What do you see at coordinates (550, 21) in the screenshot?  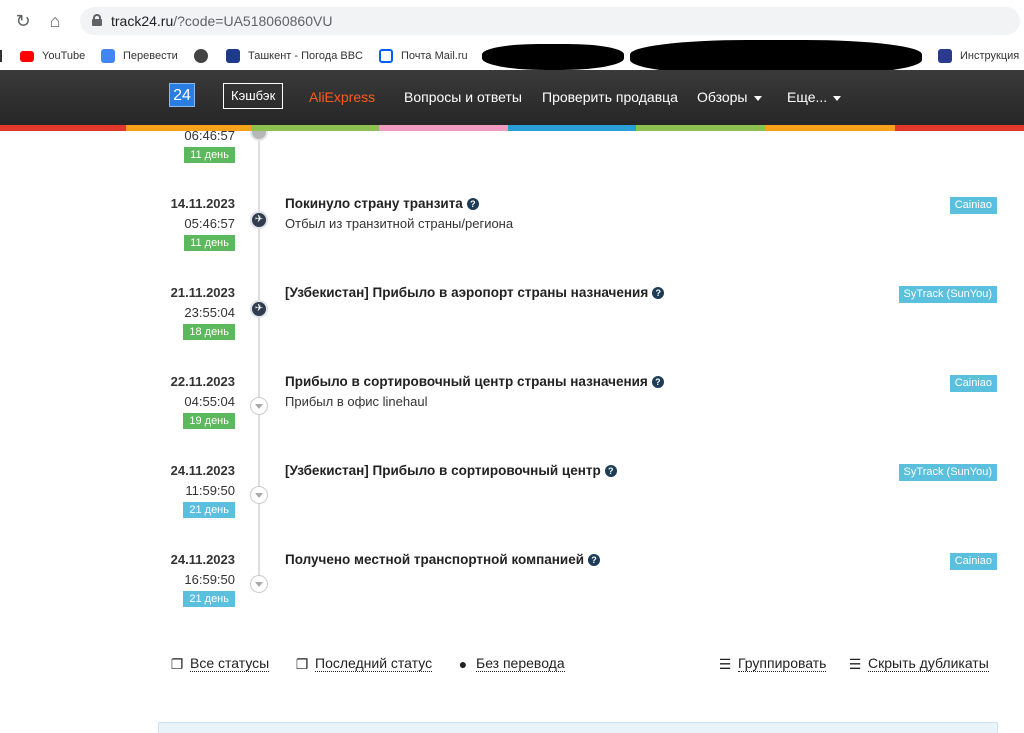 I see `address-bar: track24.ru/?code=UA518060860VU` at bounding box center [550, 21].